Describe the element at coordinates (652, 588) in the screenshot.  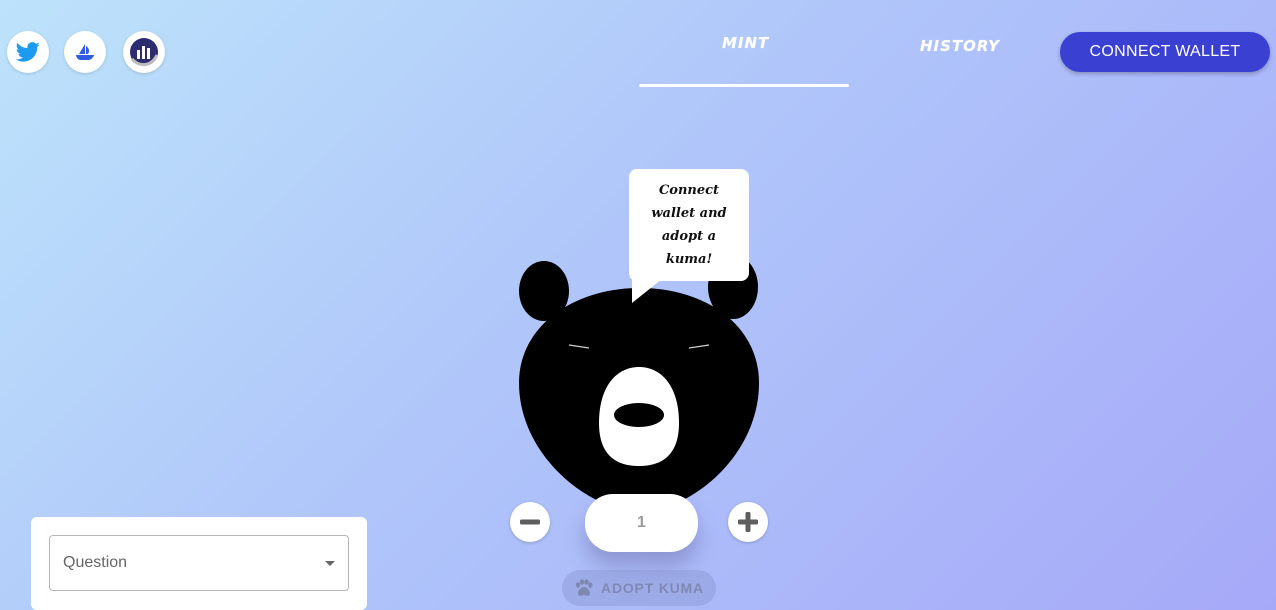
I see `adopt-kuma-label: ADOPT KUMA` at that location.